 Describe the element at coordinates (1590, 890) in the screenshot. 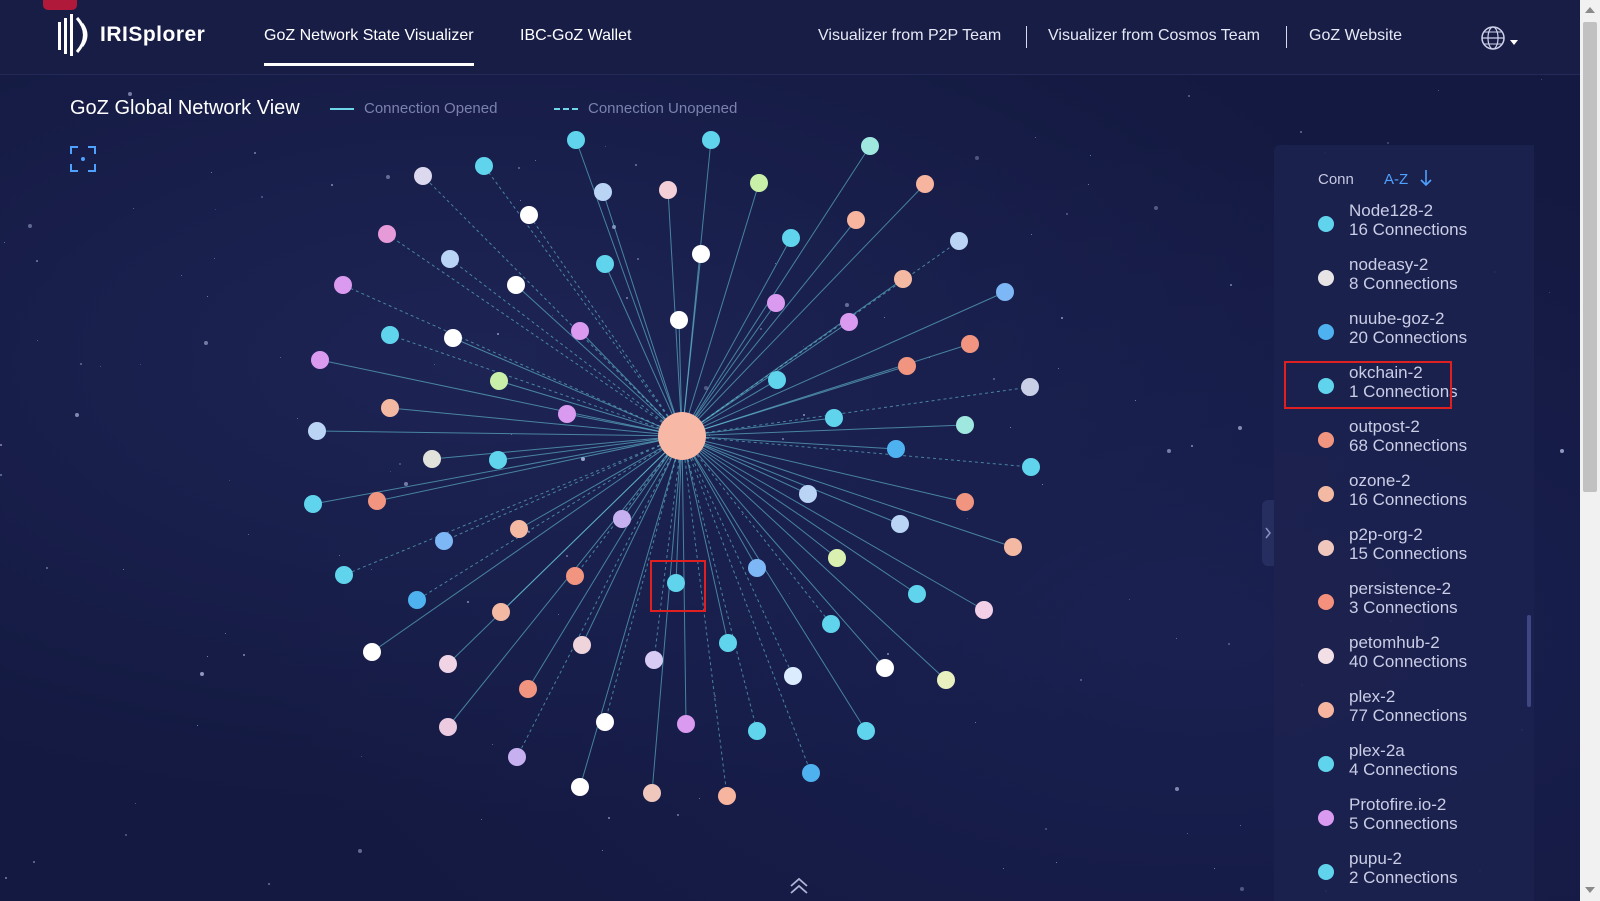

I see `scroll-down-arrow` at that location.